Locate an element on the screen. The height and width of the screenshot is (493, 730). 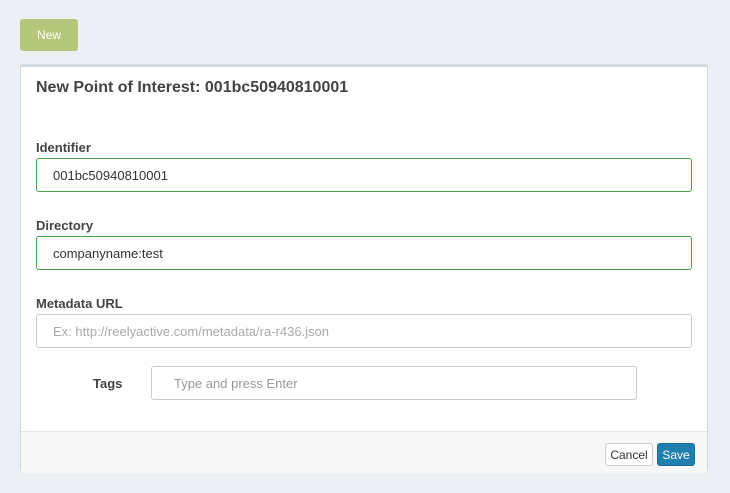
save-button: Save is located at coordinates (676, 454).